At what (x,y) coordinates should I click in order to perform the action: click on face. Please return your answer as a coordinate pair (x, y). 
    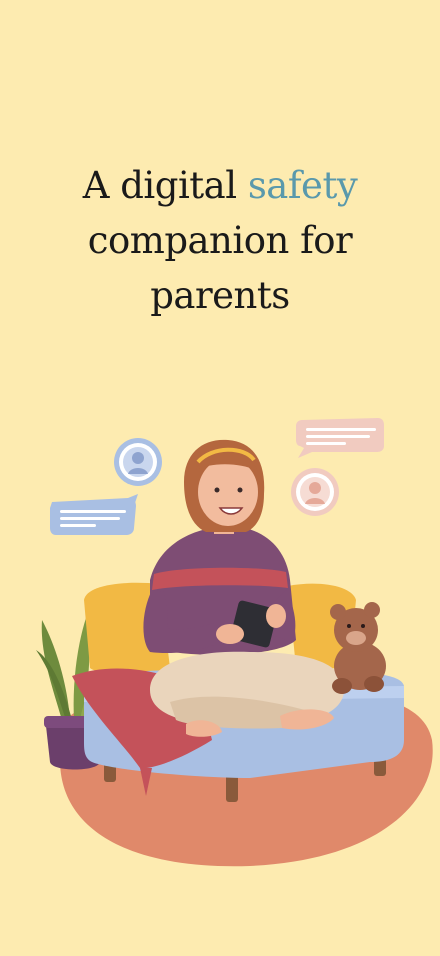
    Looking at the image, I should click on (228, 492).